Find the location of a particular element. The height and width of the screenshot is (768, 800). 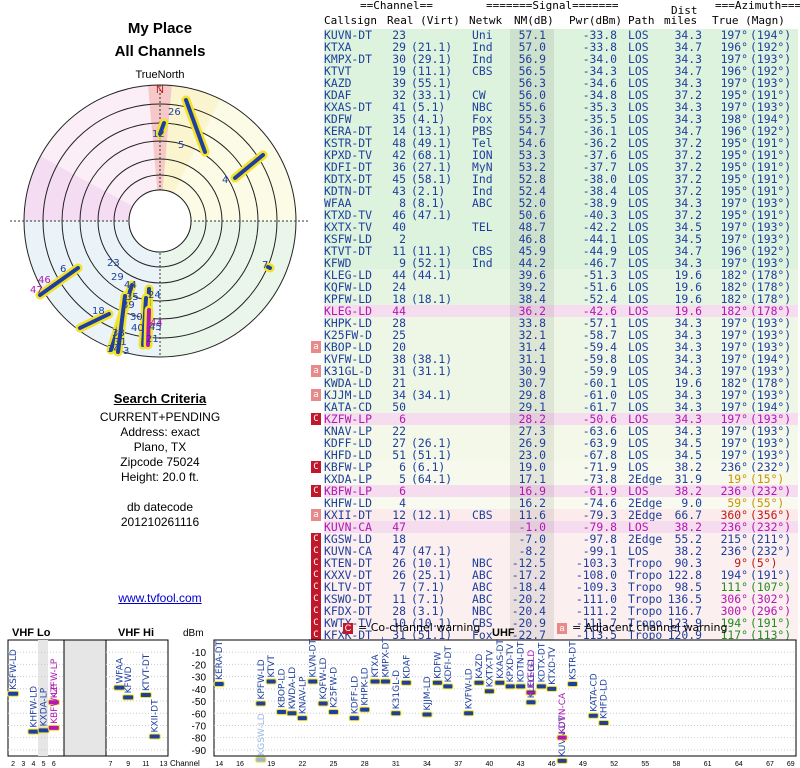

radar-channel-label: 44 is located at coordinates (130, 285).